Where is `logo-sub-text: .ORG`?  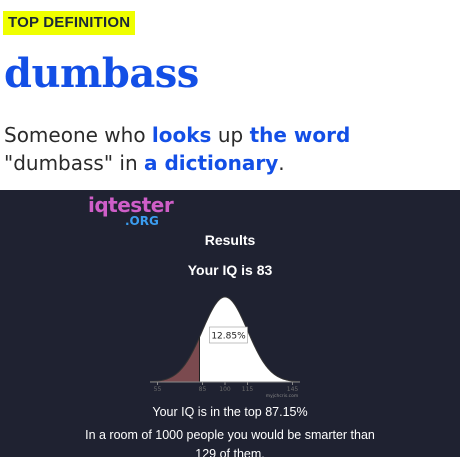
logo-sub-text: .ORG is located at coordinates (142, 221).